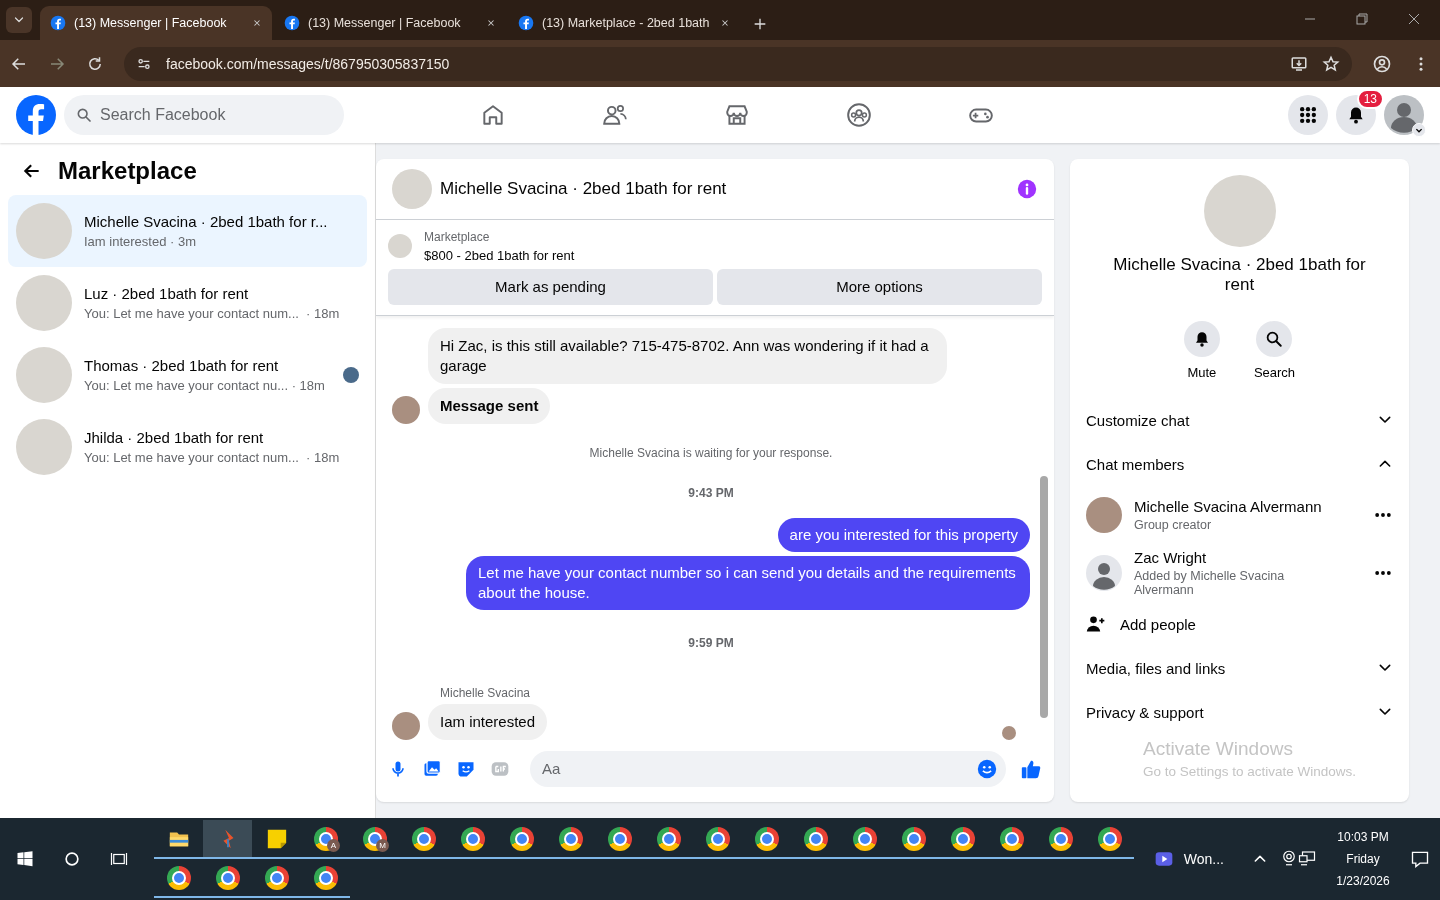 Image resolution: width=1440 pixels, height=900 pixels. I want to click on member-role: Added by Michelle Svacina Alvermann, so click(1210, 583).